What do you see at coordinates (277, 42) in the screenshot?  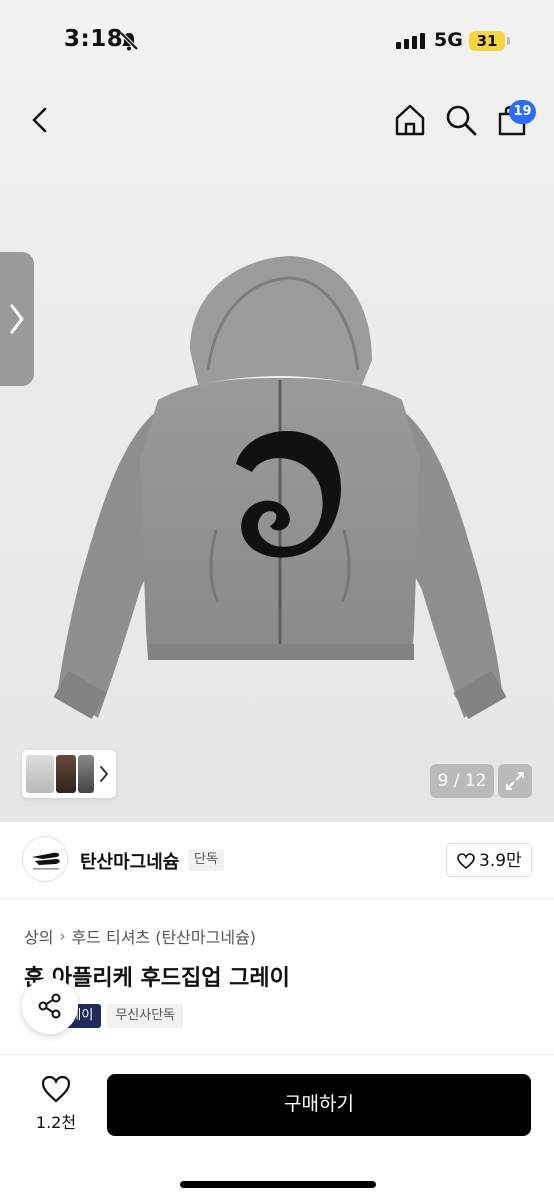 I see `status-bar: 3:18 5G 31` at bounding box center [277, 42].